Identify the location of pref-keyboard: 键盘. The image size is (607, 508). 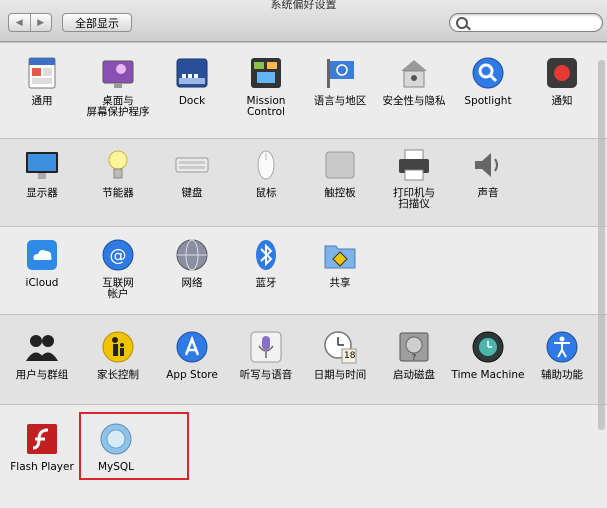
(192, 173).